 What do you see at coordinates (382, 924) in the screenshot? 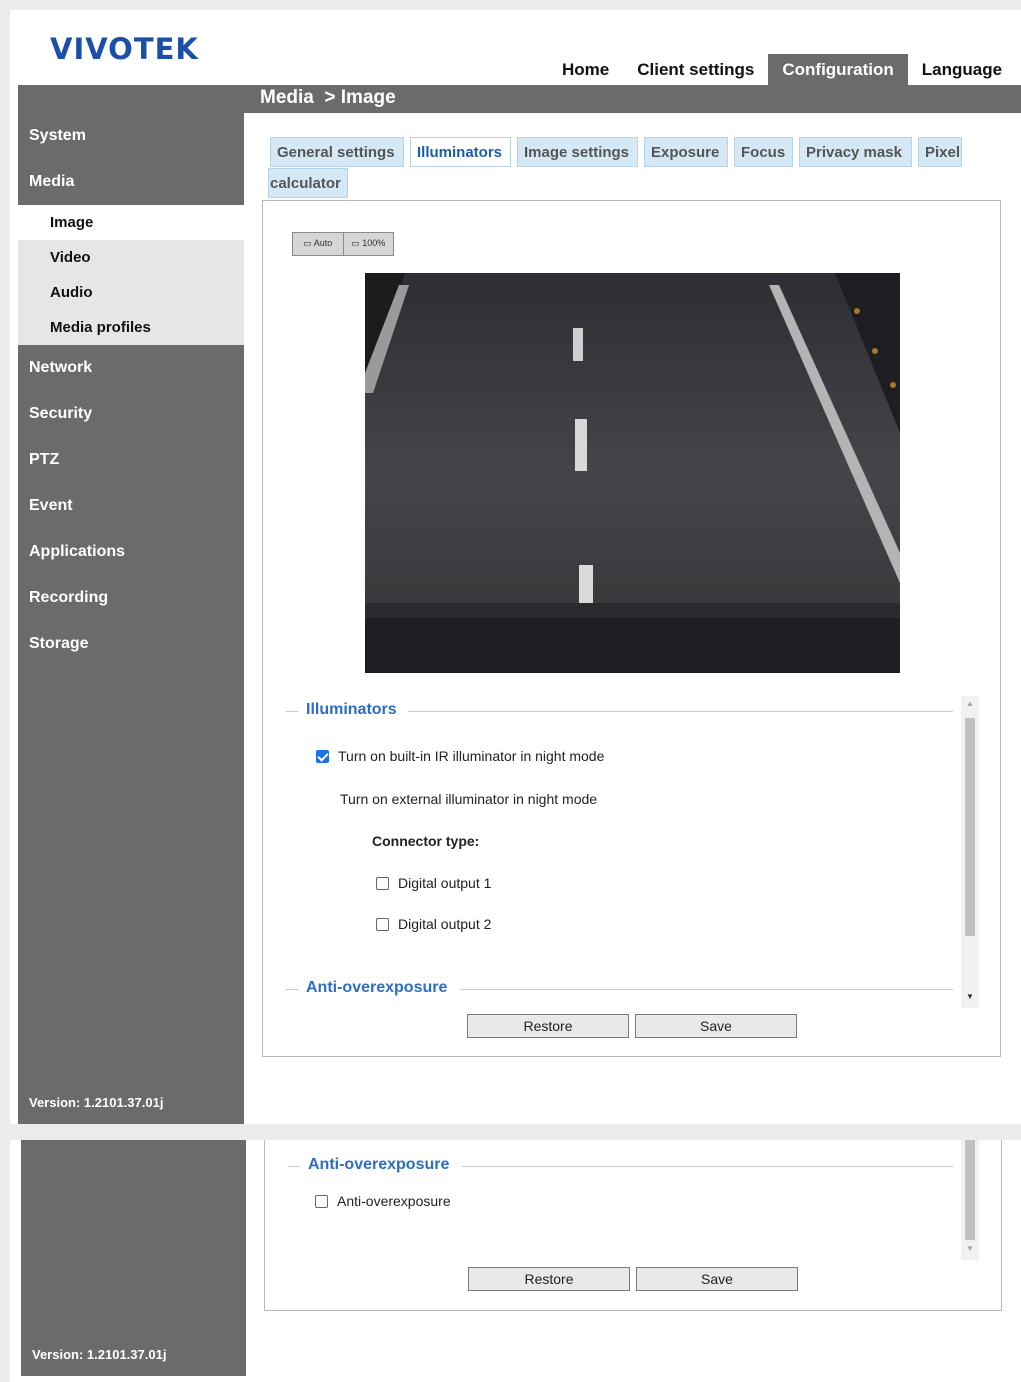
I see `digital-output-2-checkbox` at bounding box center [382, 924].